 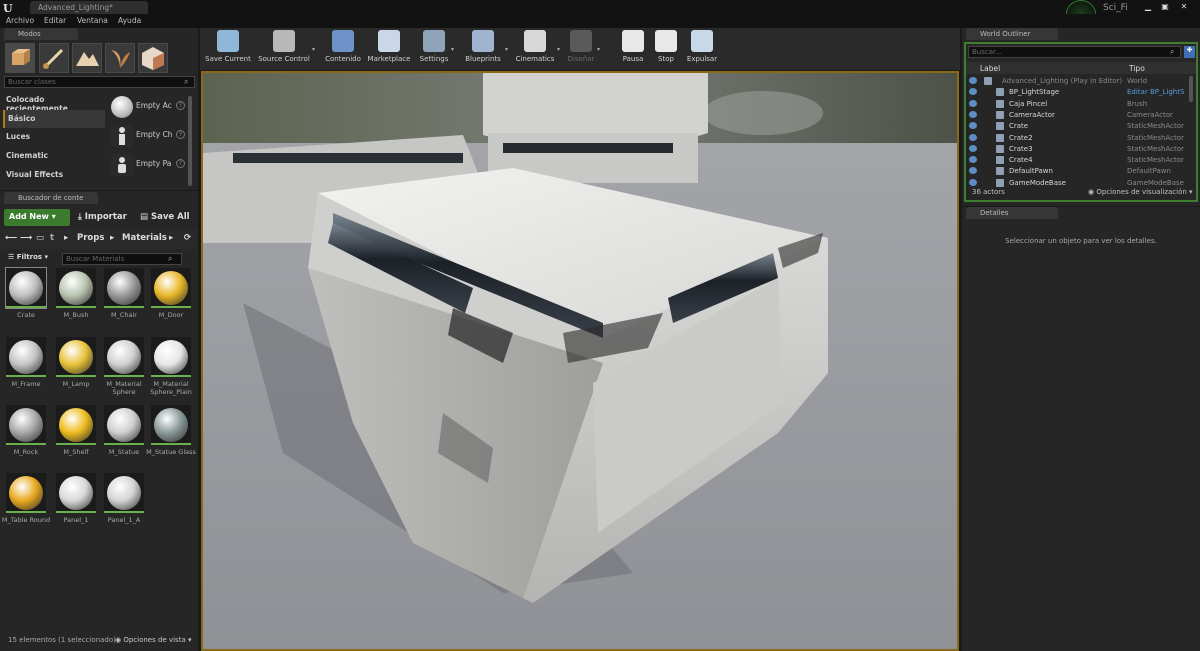 I want to click on outliner-row: Crate StaticMeshActor, so click(x=1077, y=126).